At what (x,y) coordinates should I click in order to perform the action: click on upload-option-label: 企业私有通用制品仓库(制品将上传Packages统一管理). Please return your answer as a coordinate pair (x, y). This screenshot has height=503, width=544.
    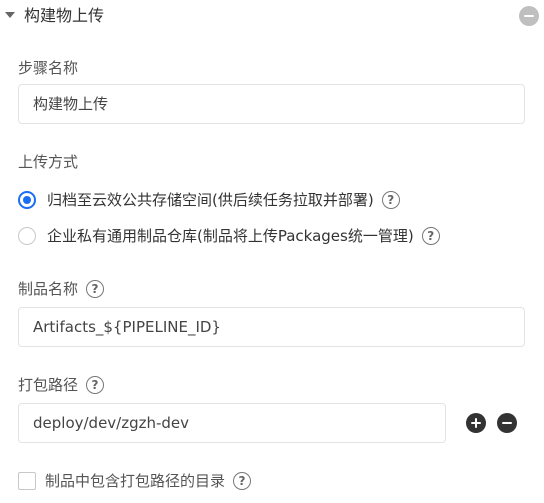
    Looking at the image, I should click on (230, 236).